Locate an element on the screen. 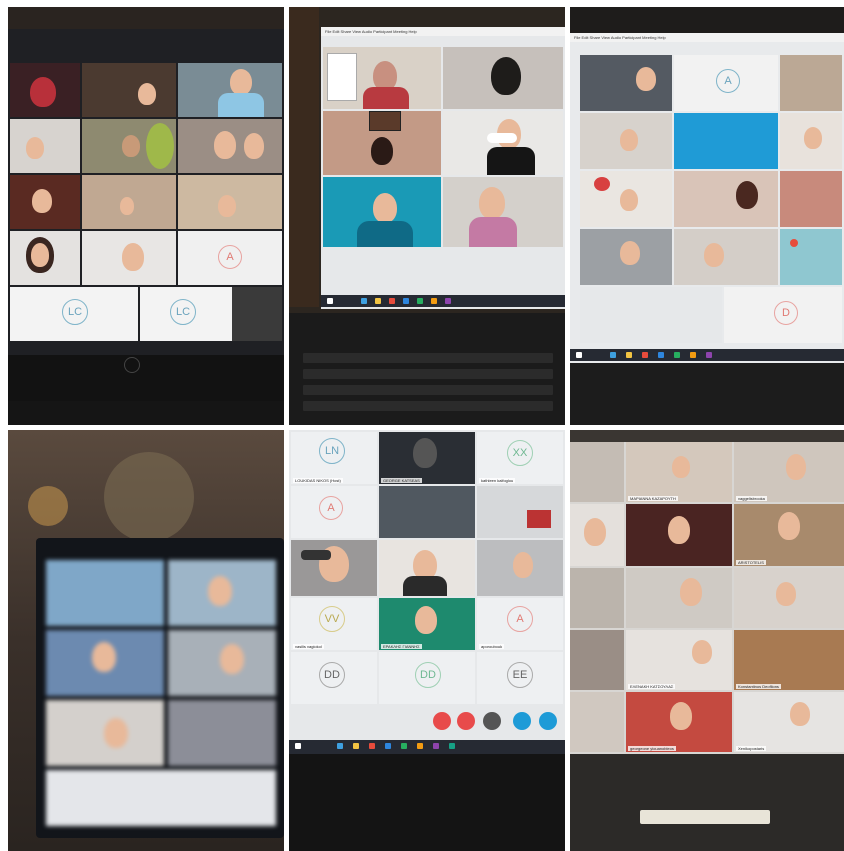 The width and height of the screenshot is (844, 851). video-tile: D is located at coordinates (783, 315).